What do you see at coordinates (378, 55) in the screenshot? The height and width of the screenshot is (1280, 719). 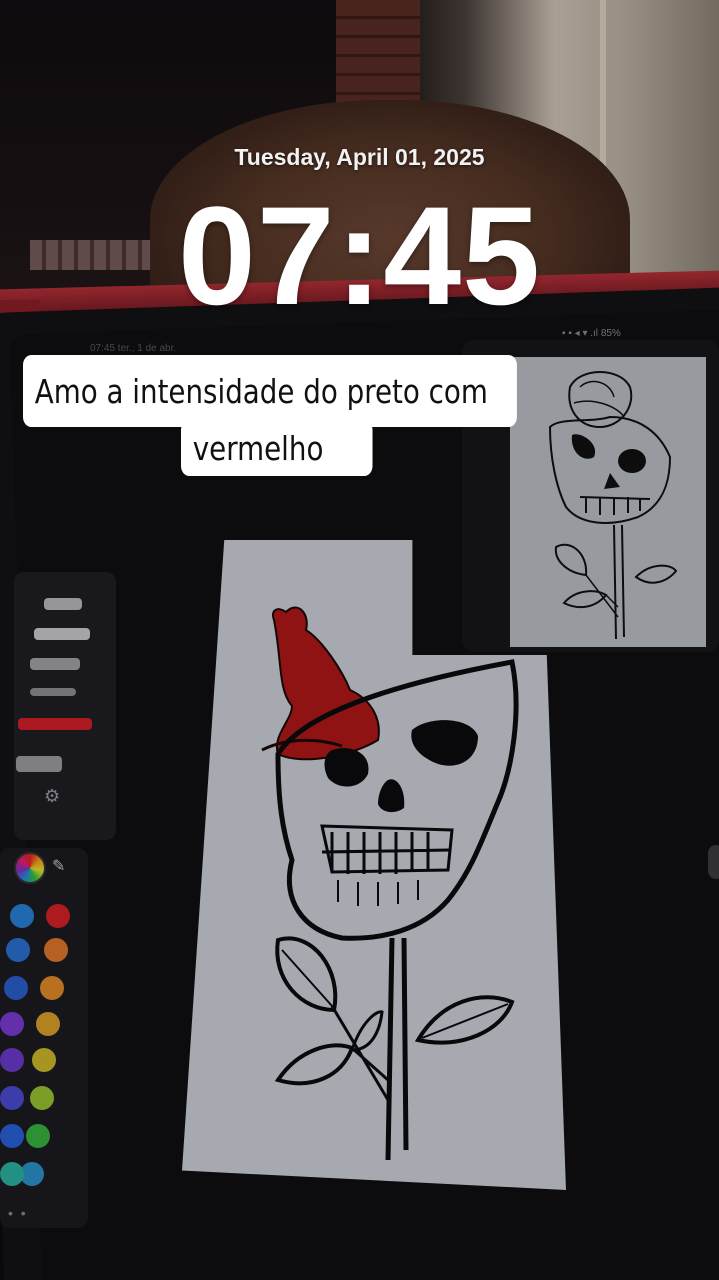 I see `brick-wall` at bounding box center [378, 55].